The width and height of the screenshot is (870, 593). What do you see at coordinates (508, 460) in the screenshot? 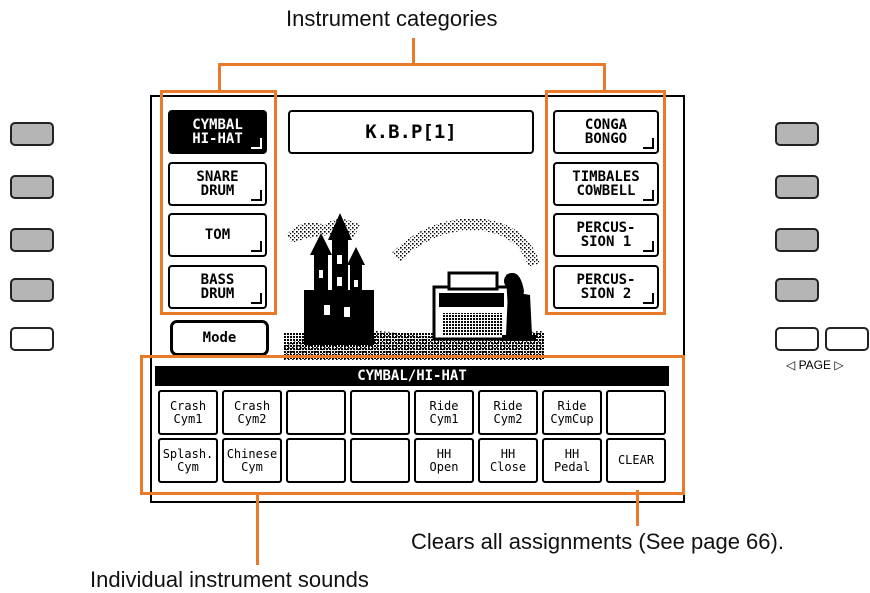
I see `sound-cell: HH Close` at bounding box center [508, 460].